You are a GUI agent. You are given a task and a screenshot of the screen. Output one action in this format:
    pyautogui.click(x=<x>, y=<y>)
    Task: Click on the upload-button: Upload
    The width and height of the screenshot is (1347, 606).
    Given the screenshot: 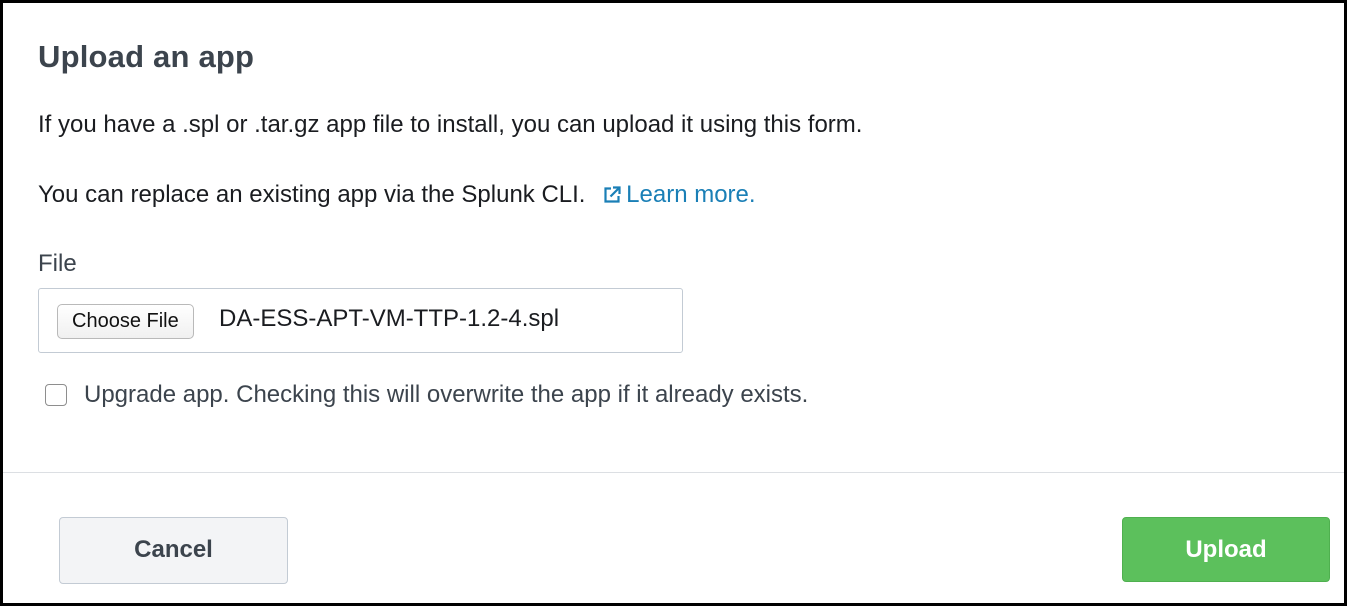 What is the action you would take?
    pyautogui.click(x=1226, y=549)
    